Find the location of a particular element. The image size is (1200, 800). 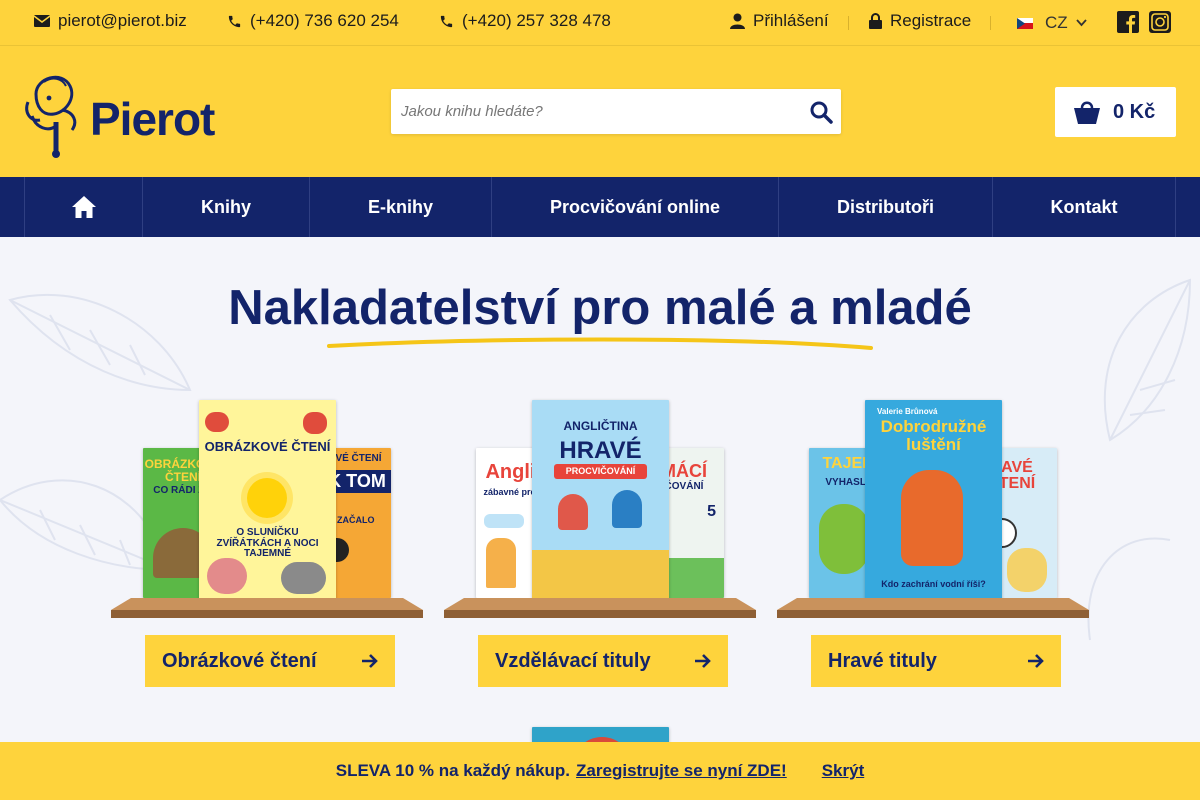

promo-text: SLEVA 10 % na každý nákup. is located at coordinates (453, 770).